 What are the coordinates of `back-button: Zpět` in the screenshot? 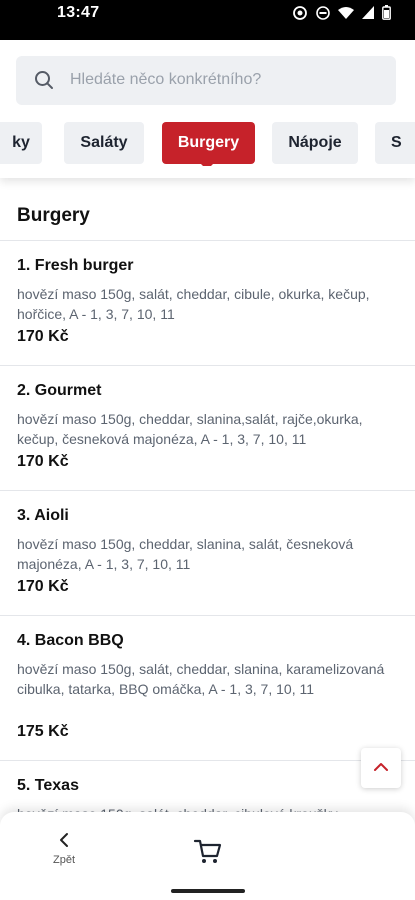 It's located at (64, 852).